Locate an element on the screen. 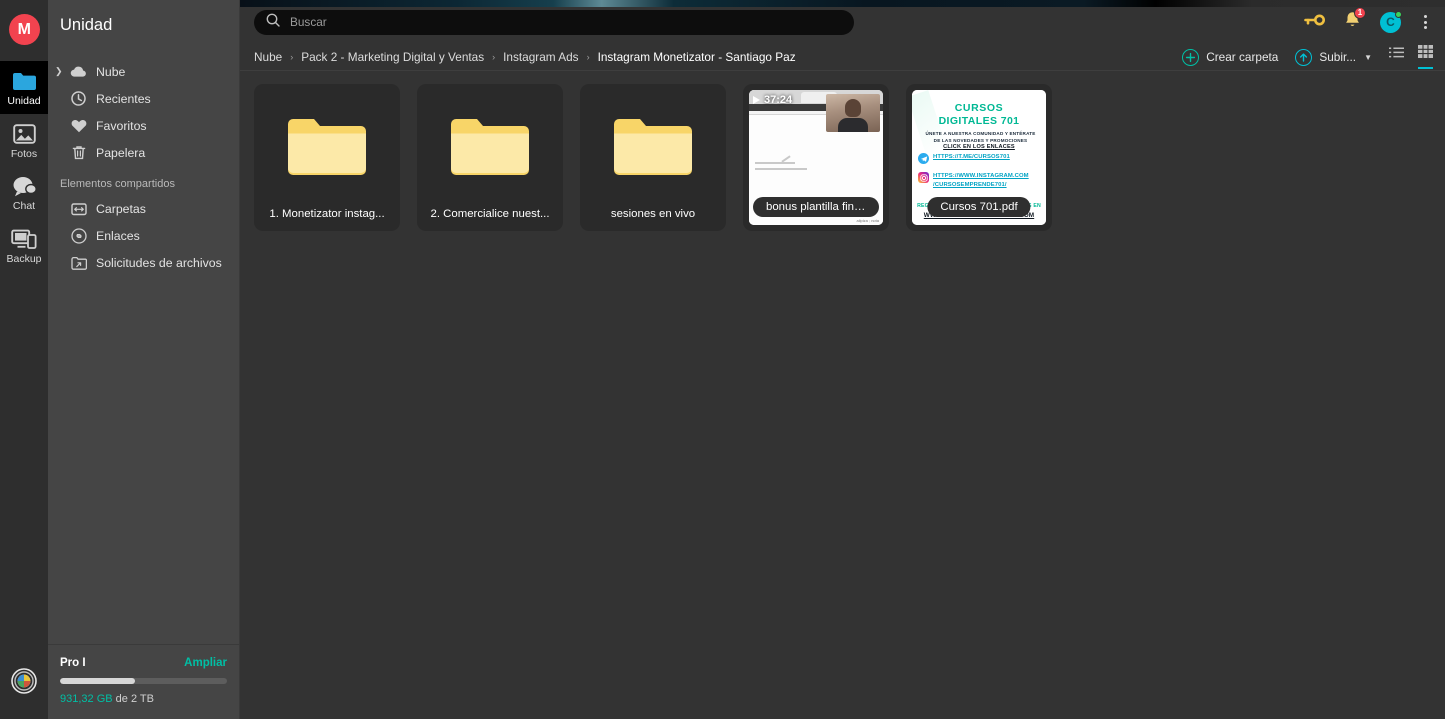 The image size is (1445, 719). sidebar-label-nube: Nube is located at coordinates (111, 71).